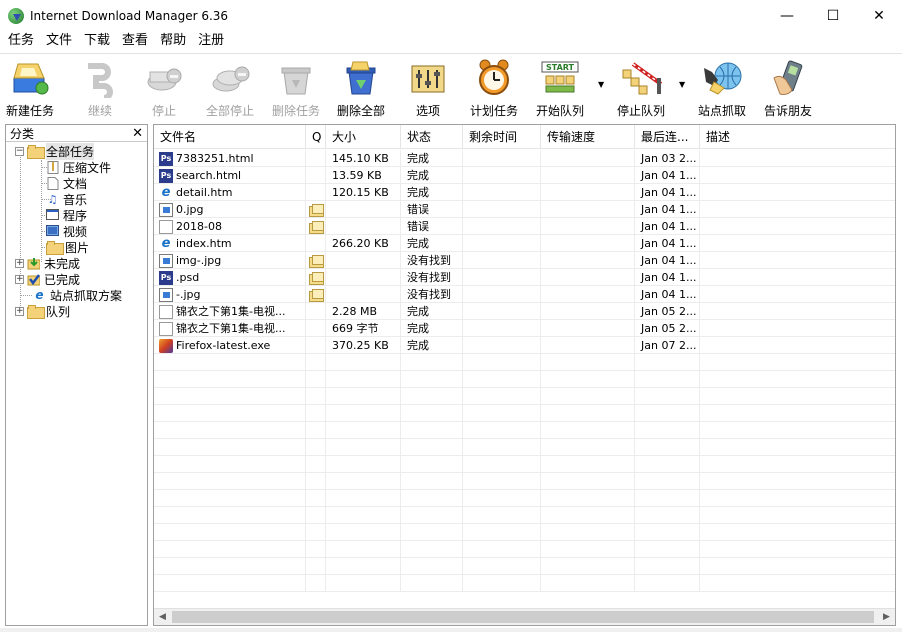  Describe the element at coordinates (601, 84) in the screenshot. I see `start-queue-dropdown-icon: ▼` at that location.